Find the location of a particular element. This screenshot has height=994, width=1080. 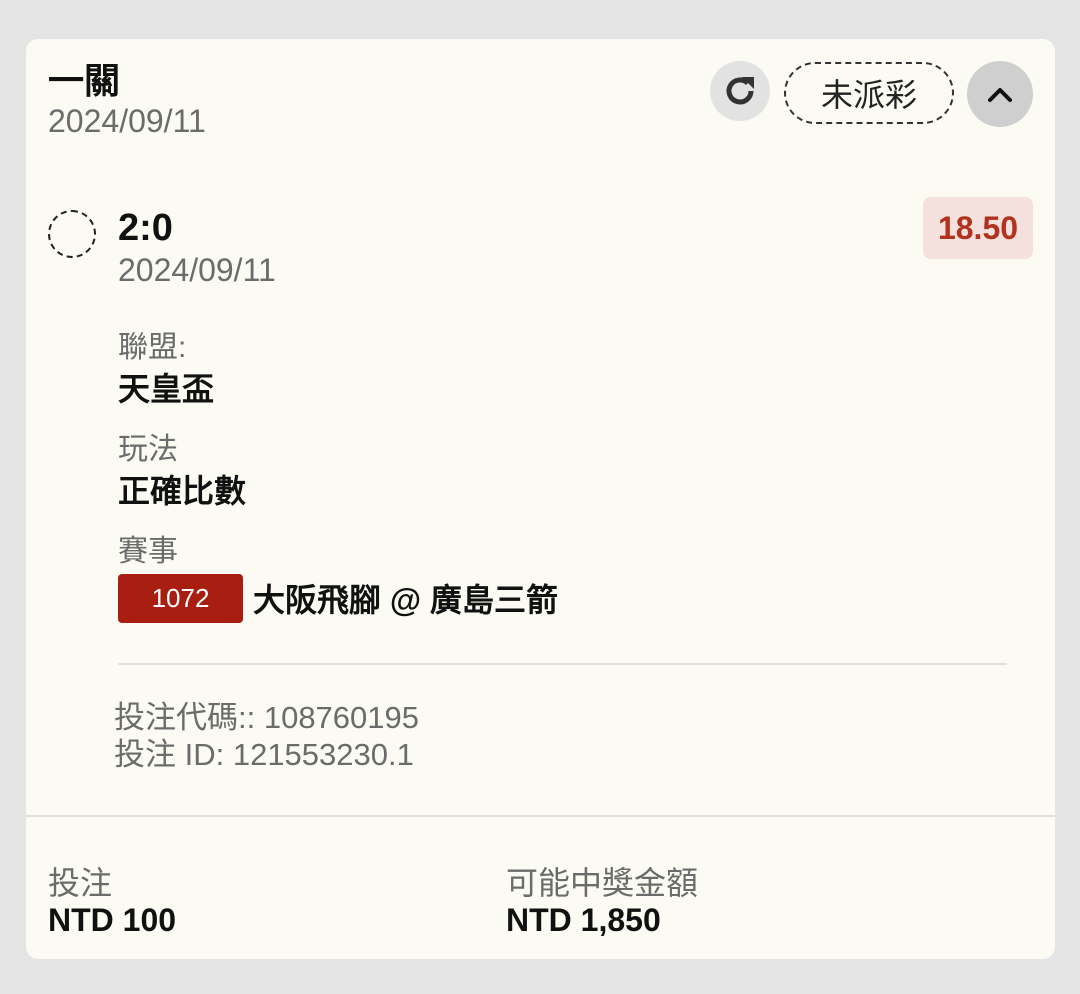

selection-score: 2:0 is located at coordinates (145, 228).